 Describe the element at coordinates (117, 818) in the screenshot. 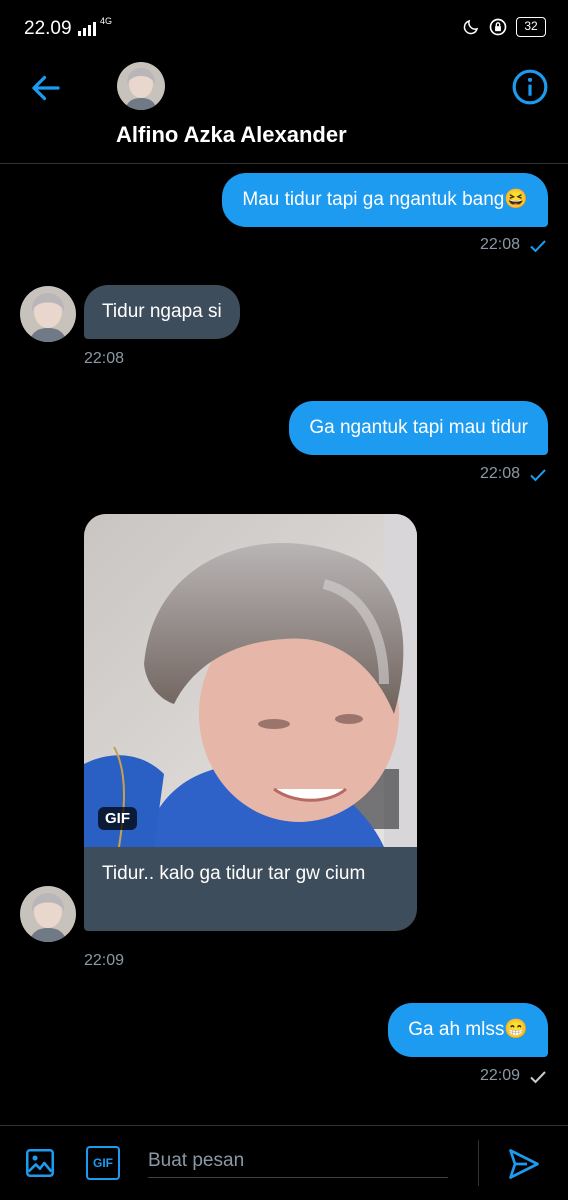

I see `gif-badge: GIF` at that location.